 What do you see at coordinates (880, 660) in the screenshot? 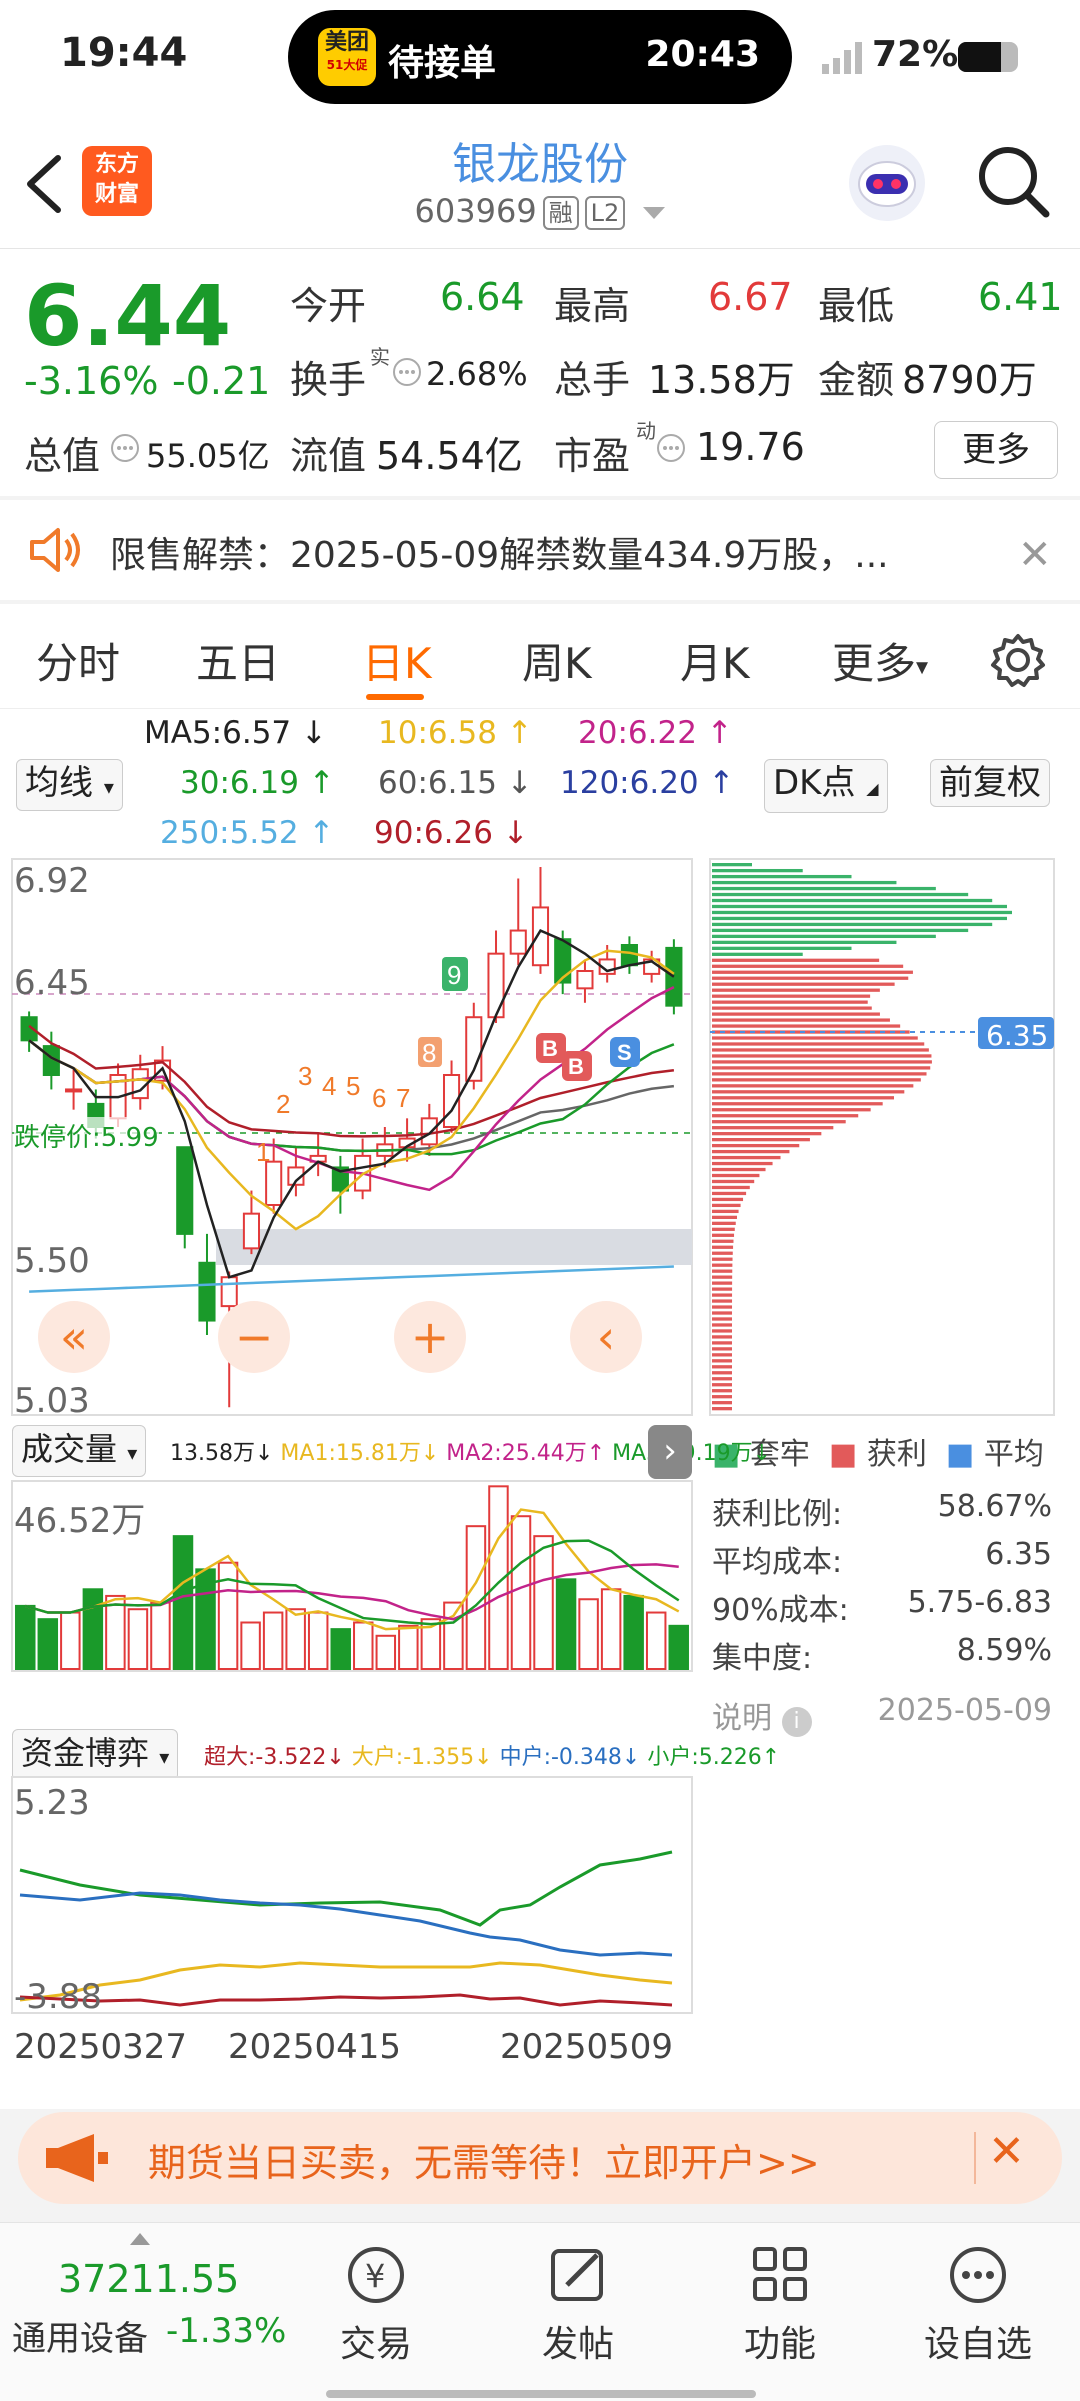
I see `tab-more: 更多▾` at bounding box center [880, 660].